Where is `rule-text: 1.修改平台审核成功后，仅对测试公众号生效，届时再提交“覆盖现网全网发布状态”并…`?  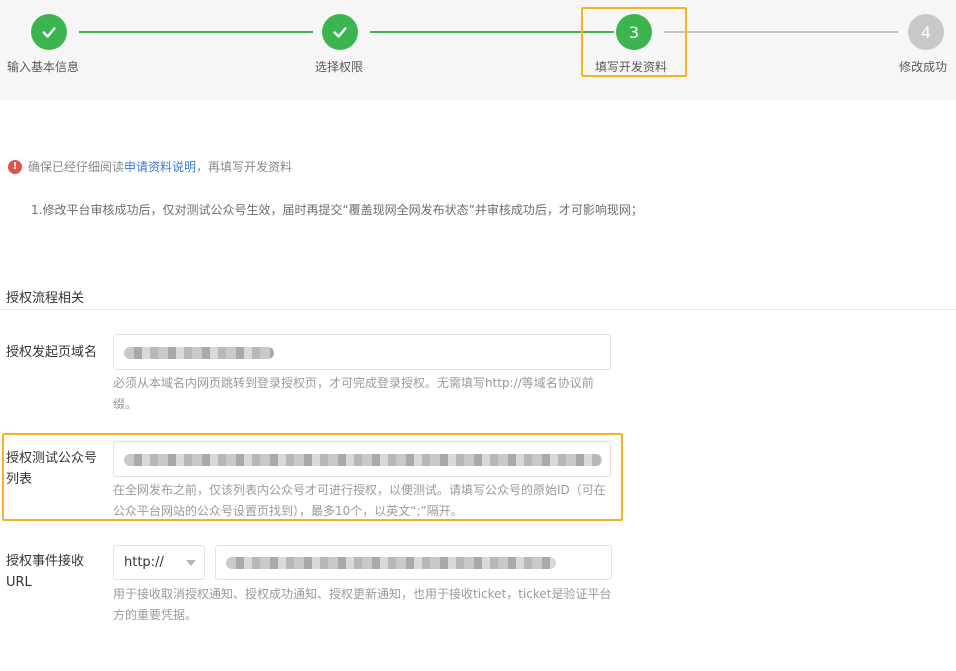 rule-text: 1.修改平台审核成功后，仅对测试公众号生效，届时再提交“覆盖现网全网发布状态”并… is located at coordinates (337, 210).